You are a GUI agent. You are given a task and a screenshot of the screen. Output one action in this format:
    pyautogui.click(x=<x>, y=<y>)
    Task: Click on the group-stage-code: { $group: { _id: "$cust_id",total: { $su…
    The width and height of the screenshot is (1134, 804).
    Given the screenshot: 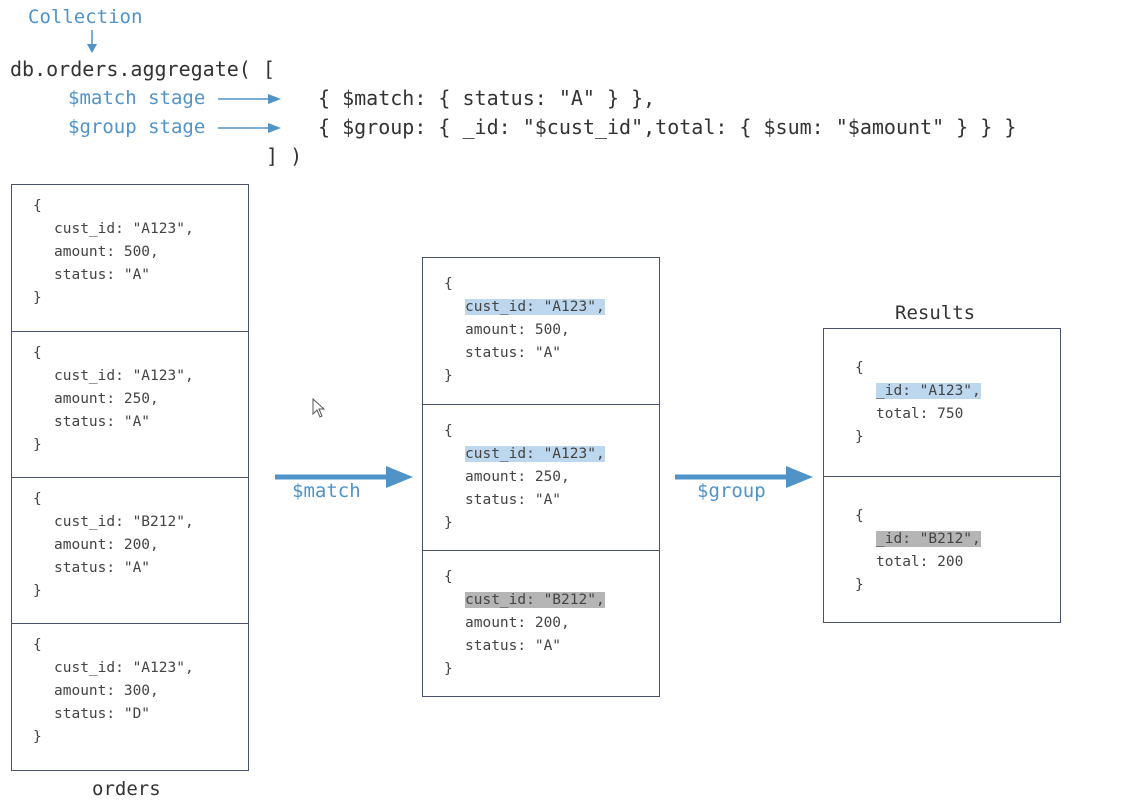 What is the action you would take?
    pyautogui.click(x=667, y=127)
    